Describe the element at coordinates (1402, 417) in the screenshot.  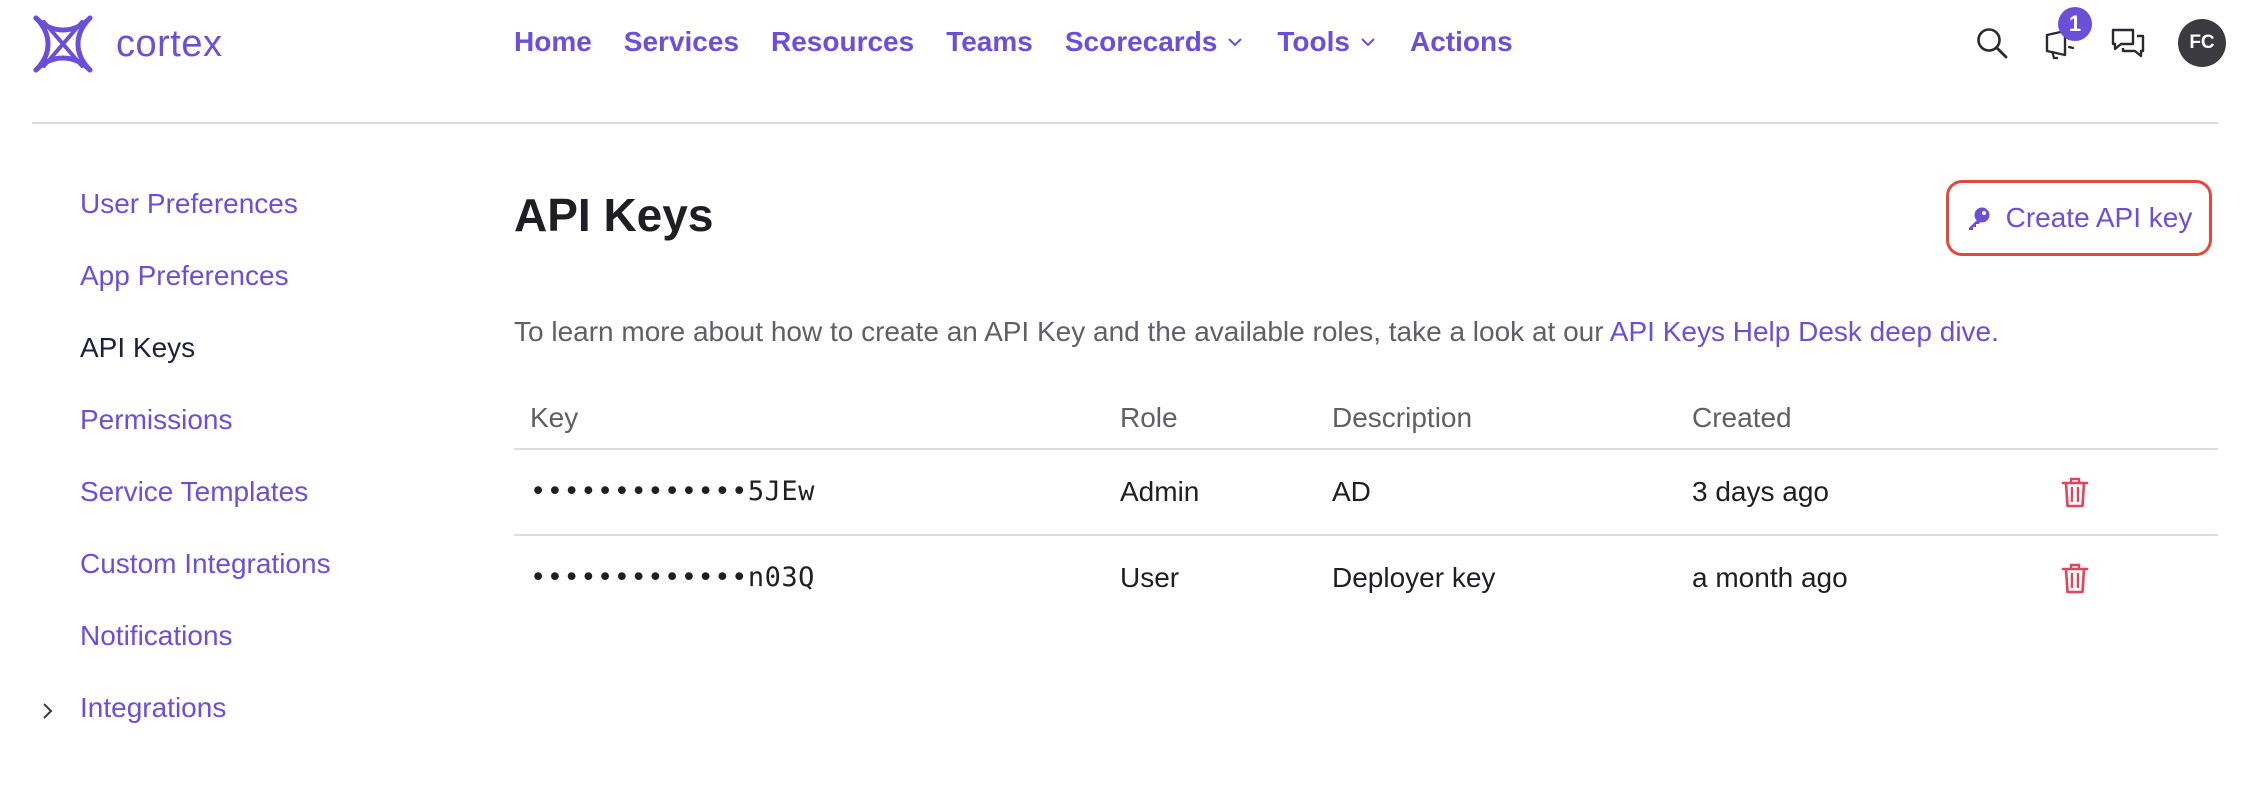
I see `column-header-description: Description` at that location.